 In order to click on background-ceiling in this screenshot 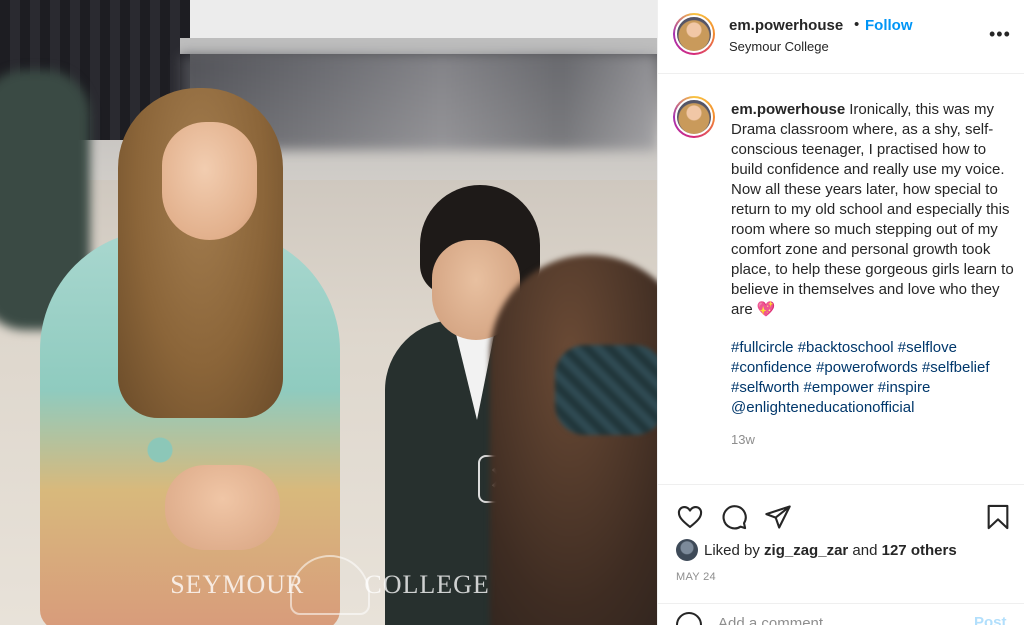, I will do `click(423, 20)`.